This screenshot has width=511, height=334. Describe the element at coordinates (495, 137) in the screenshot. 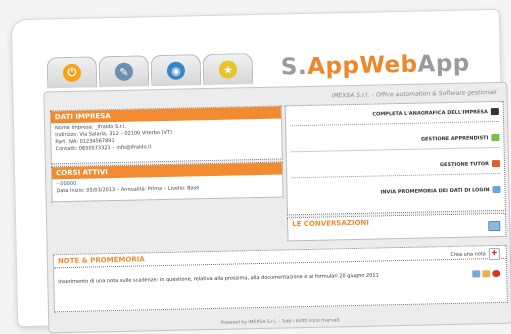

I see `people-icon` at that location.